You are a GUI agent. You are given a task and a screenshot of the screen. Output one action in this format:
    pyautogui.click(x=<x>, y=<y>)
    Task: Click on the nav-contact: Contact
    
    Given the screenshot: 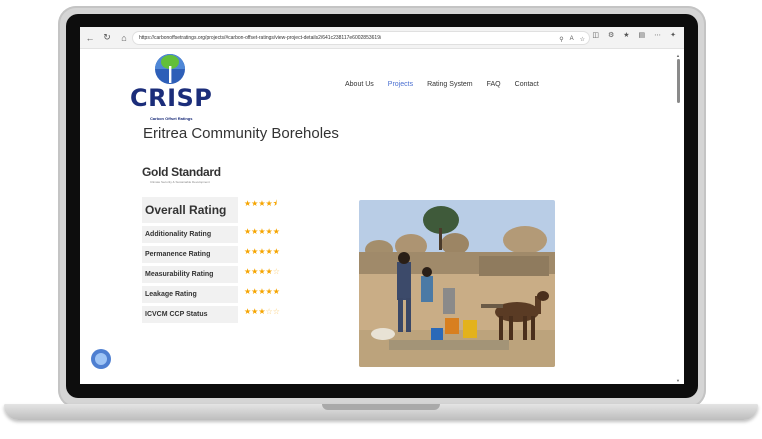 What is the action you would take?
    pyautogui.click(x=527, y=84)
    